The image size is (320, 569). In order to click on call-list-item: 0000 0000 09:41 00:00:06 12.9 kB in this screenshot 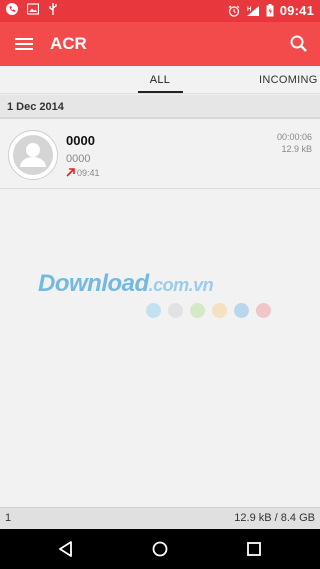, I will do `click(160, 155)`.